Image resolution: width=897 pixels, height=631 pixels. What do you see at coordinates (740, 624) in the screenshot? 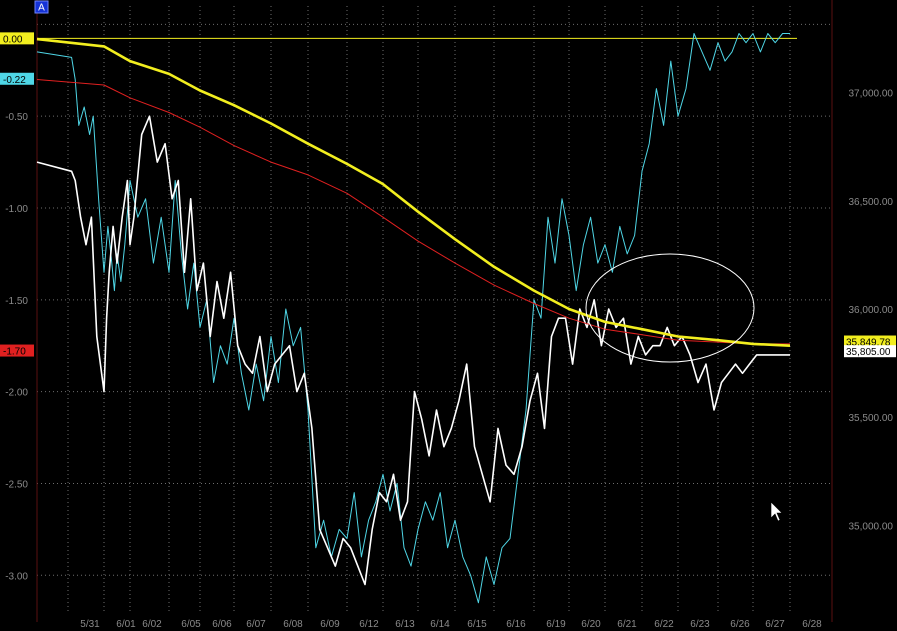
I see `x-tick-label: 6/26` at bounding box center [740, 624].